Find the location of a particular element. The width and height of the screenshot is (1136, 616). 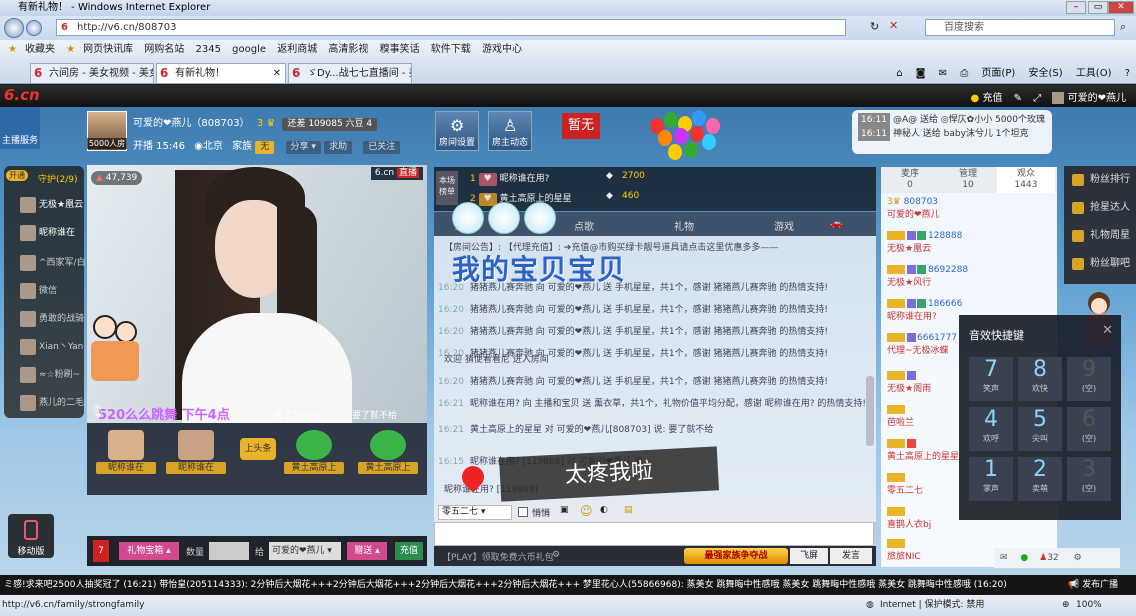

gift-box-button: 礼物宝箱 ▴ is located at coordinates (149, 551).